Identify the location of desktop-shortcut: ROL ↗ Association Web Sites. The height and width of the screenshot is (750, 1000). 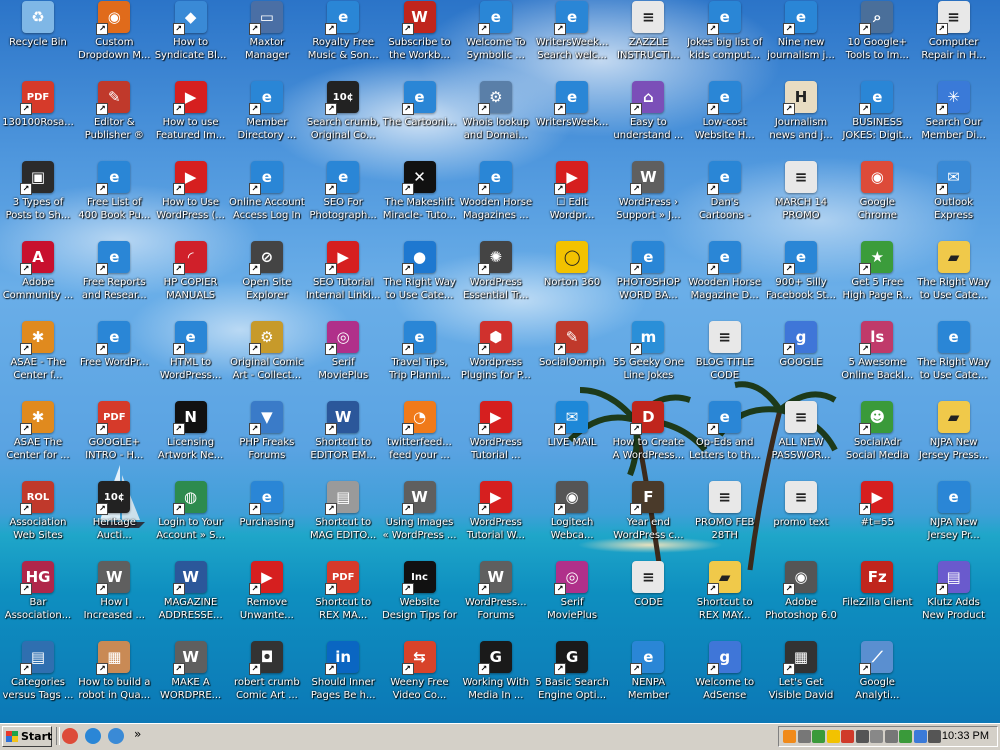
(38, 519).